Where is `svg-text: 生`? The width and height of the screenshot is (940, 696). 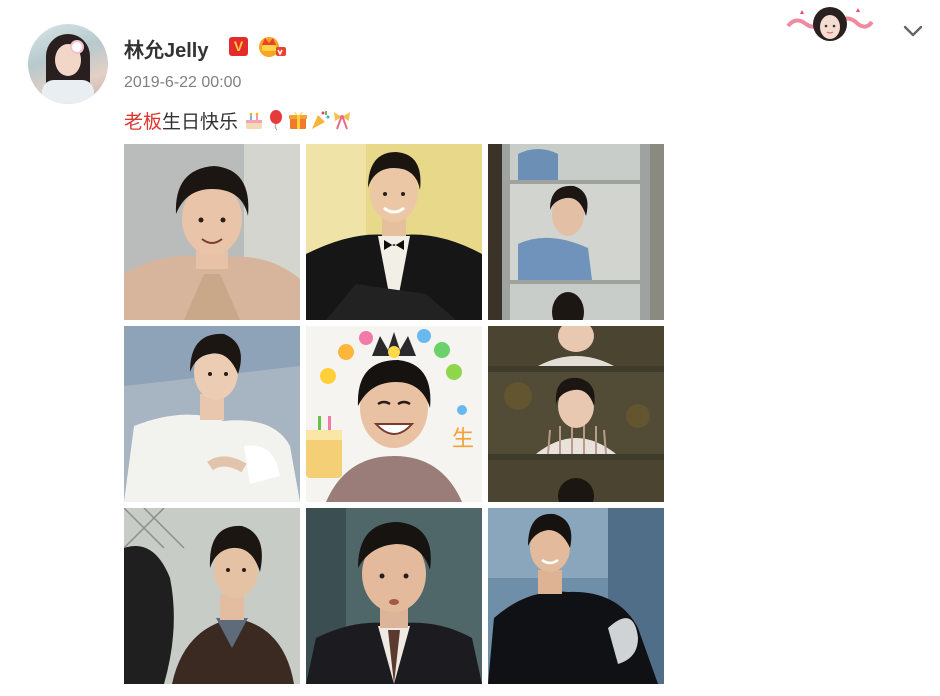
svg-text: 生 is located at coordinates (463, 439).